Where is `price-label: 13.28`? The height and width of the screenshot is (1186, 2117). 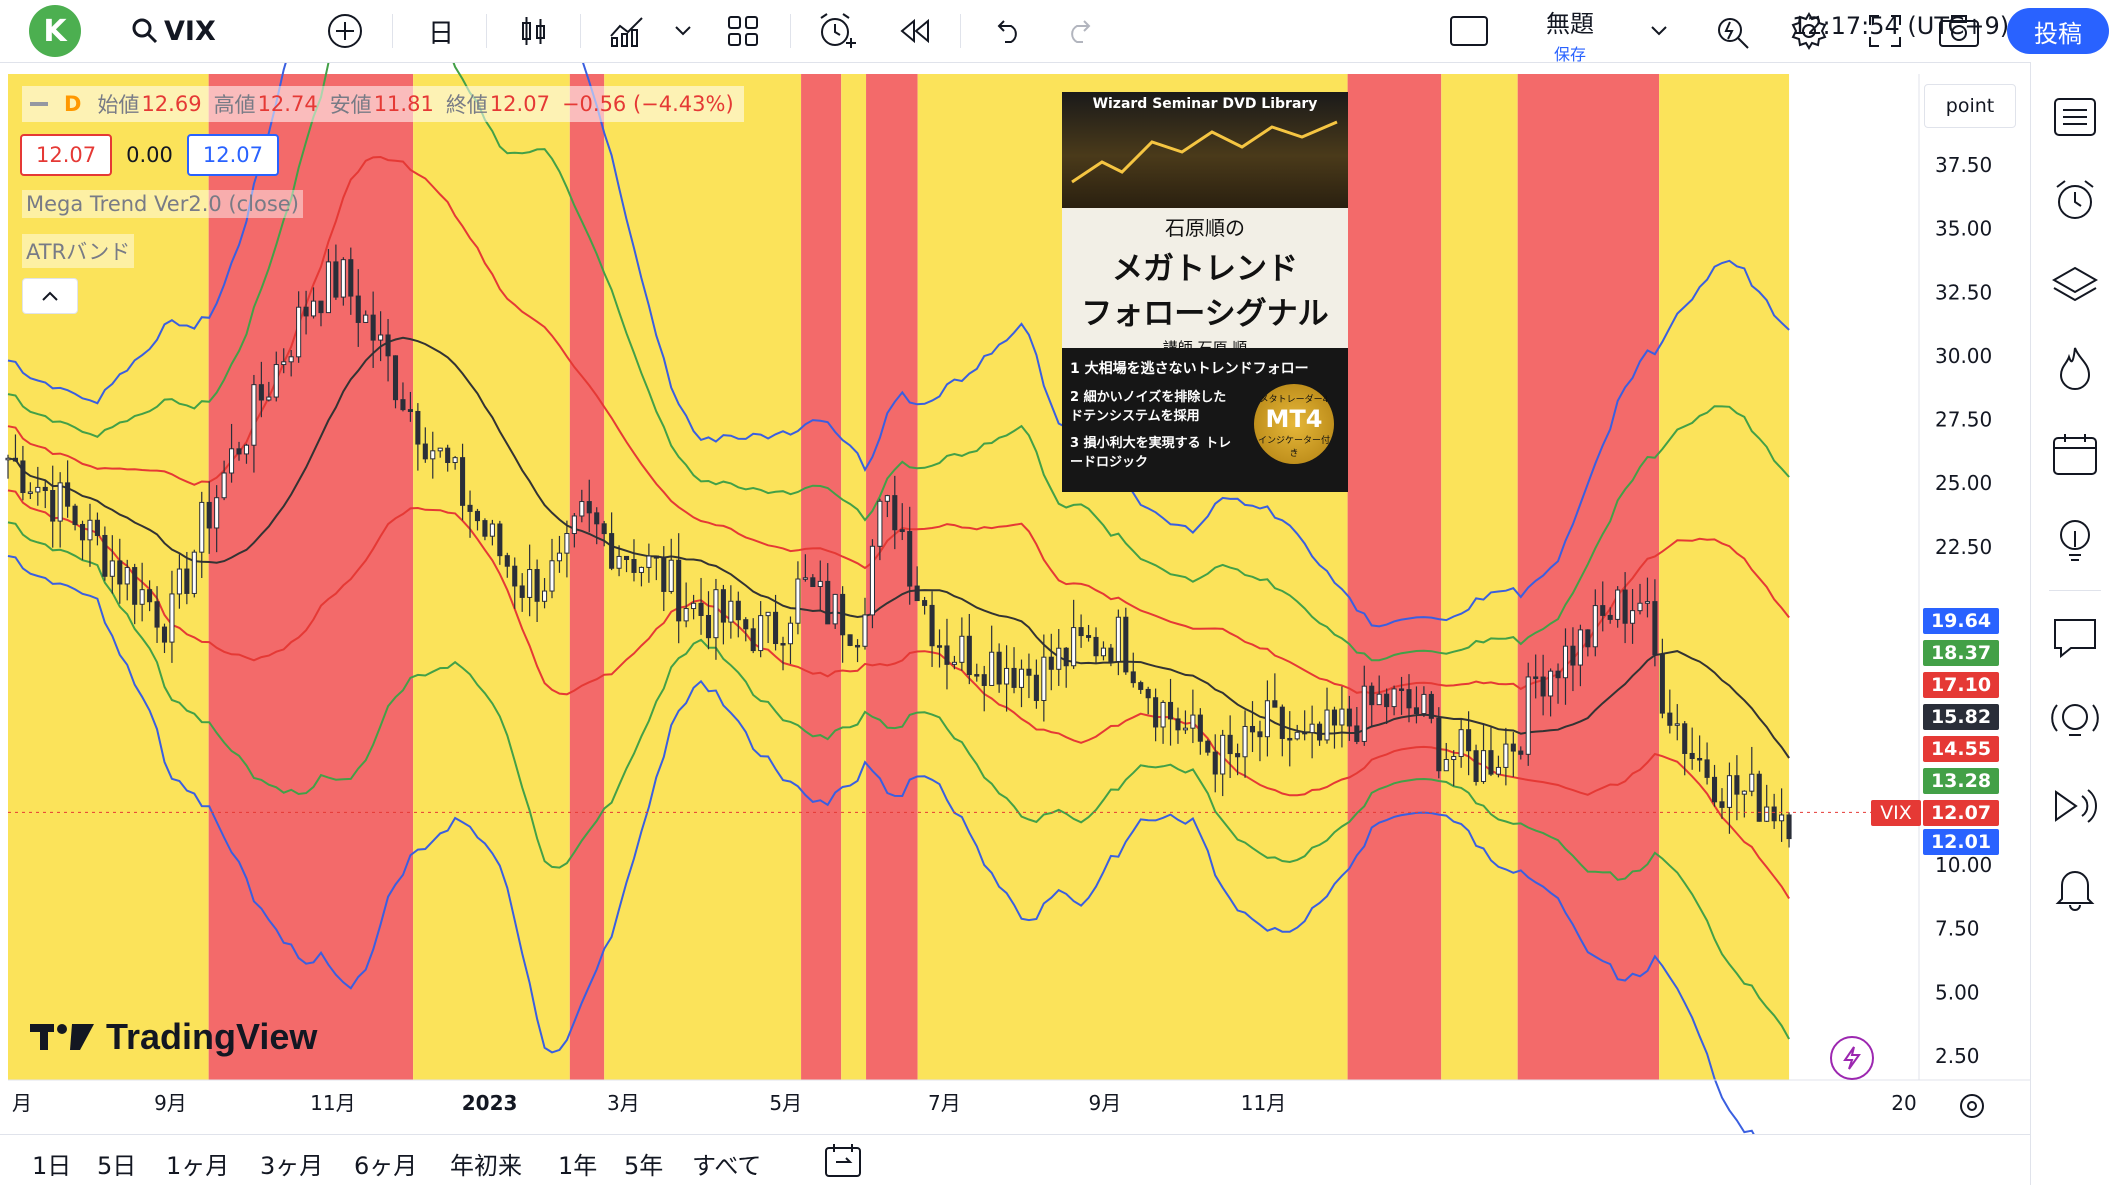 price-label: 13.28 is located at coordinates (1961, 781).